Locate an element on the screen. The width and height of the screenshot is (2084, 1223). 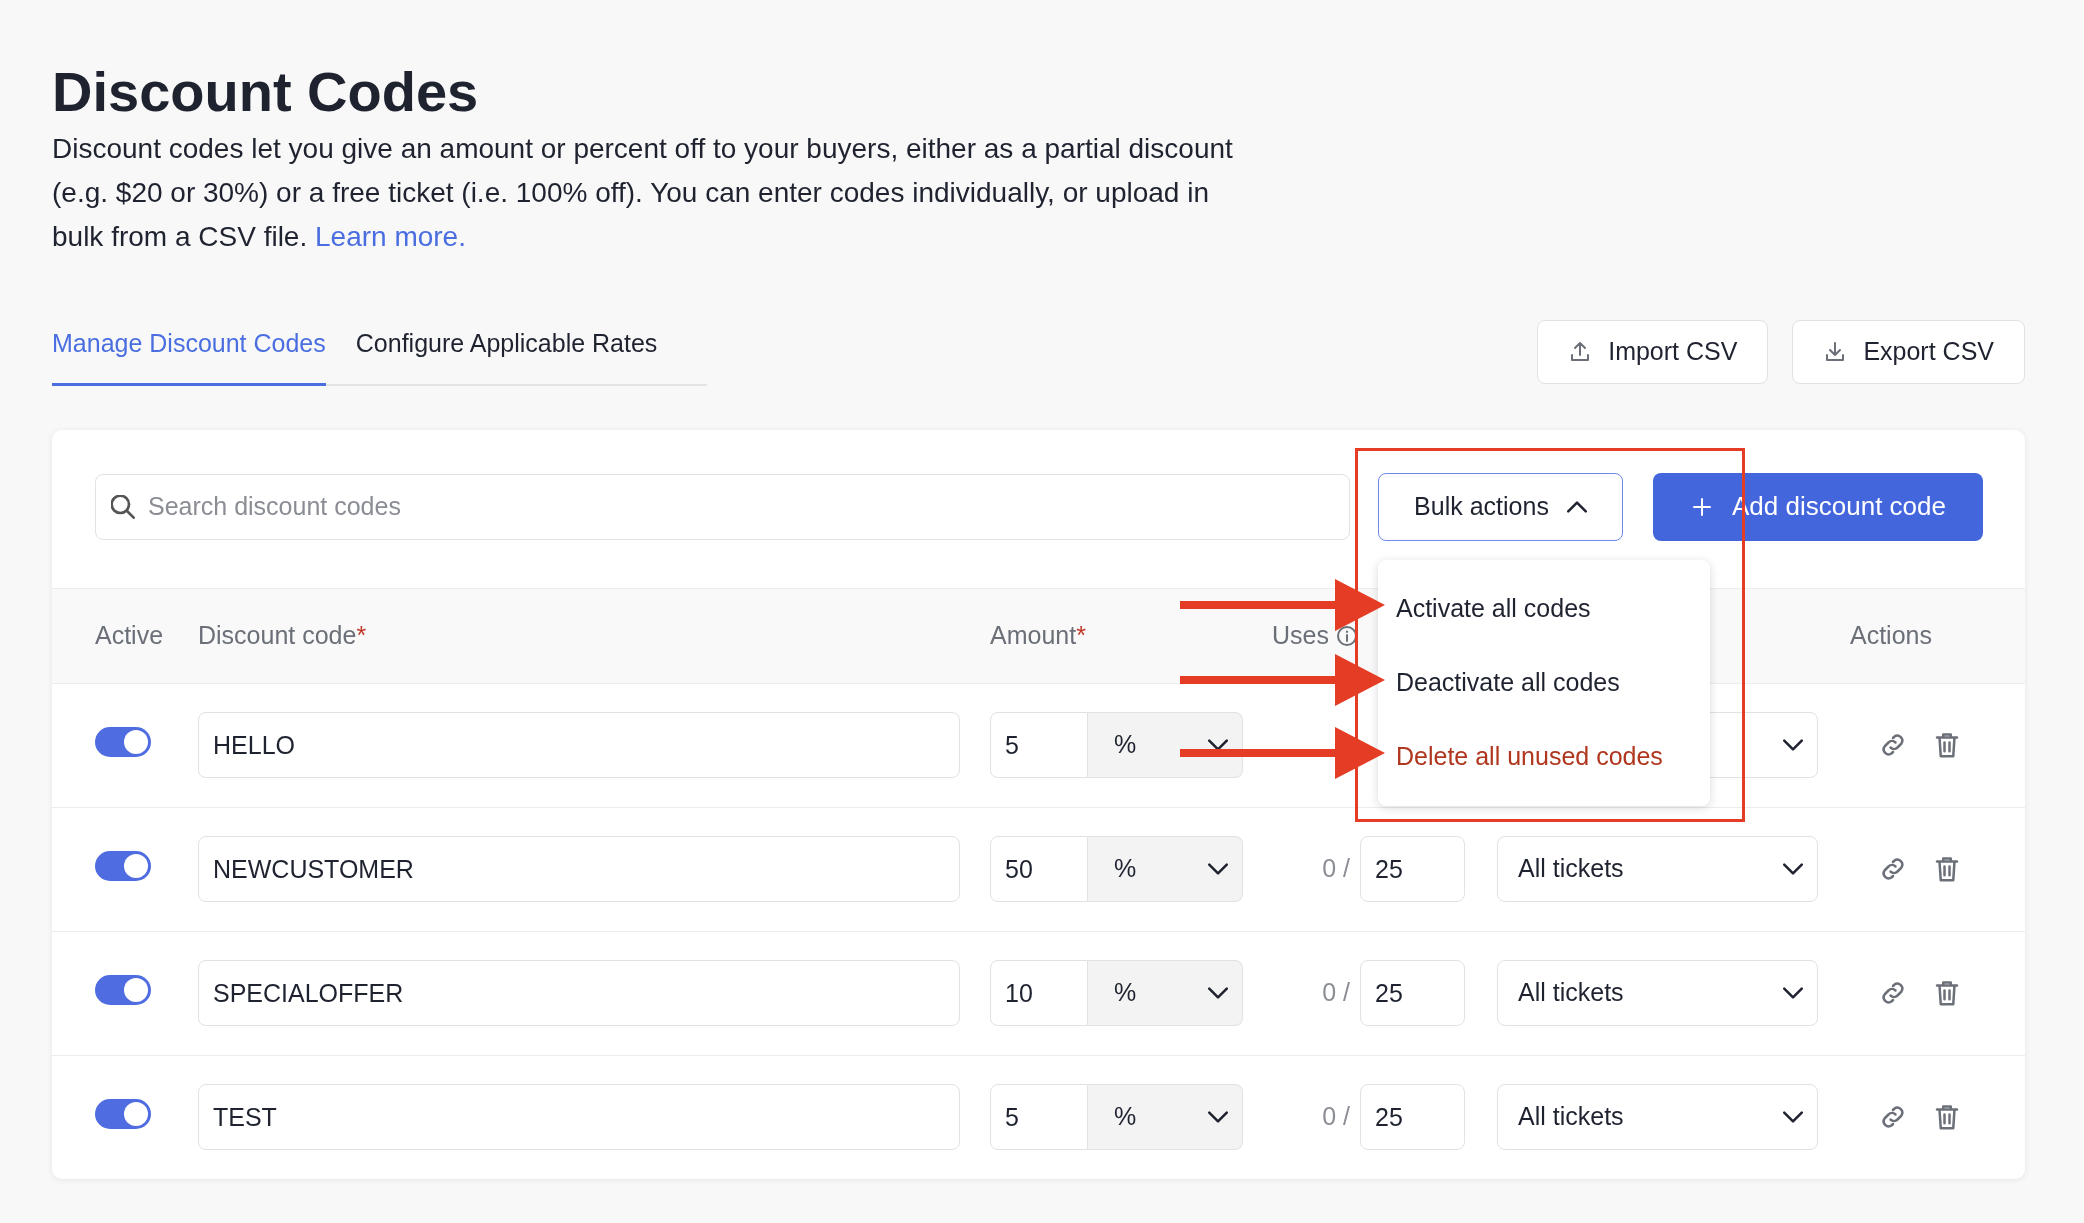
column-header: Uses is located at coordinates (1300, 635).